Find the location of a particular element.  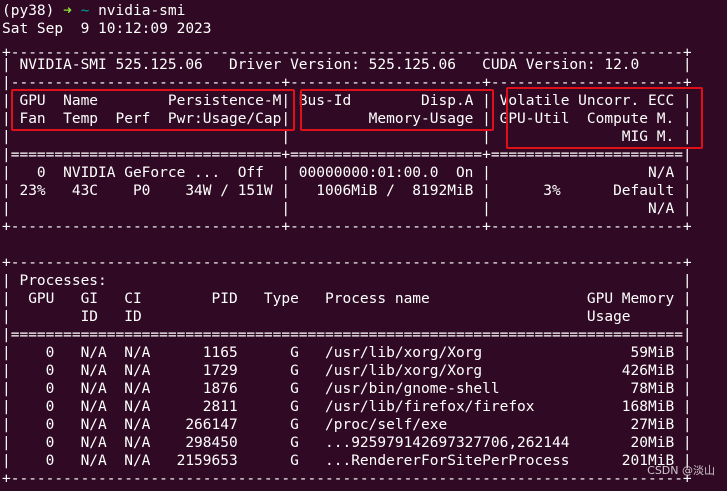

prompt-env: (py38) is located at coordinates (28, 11).